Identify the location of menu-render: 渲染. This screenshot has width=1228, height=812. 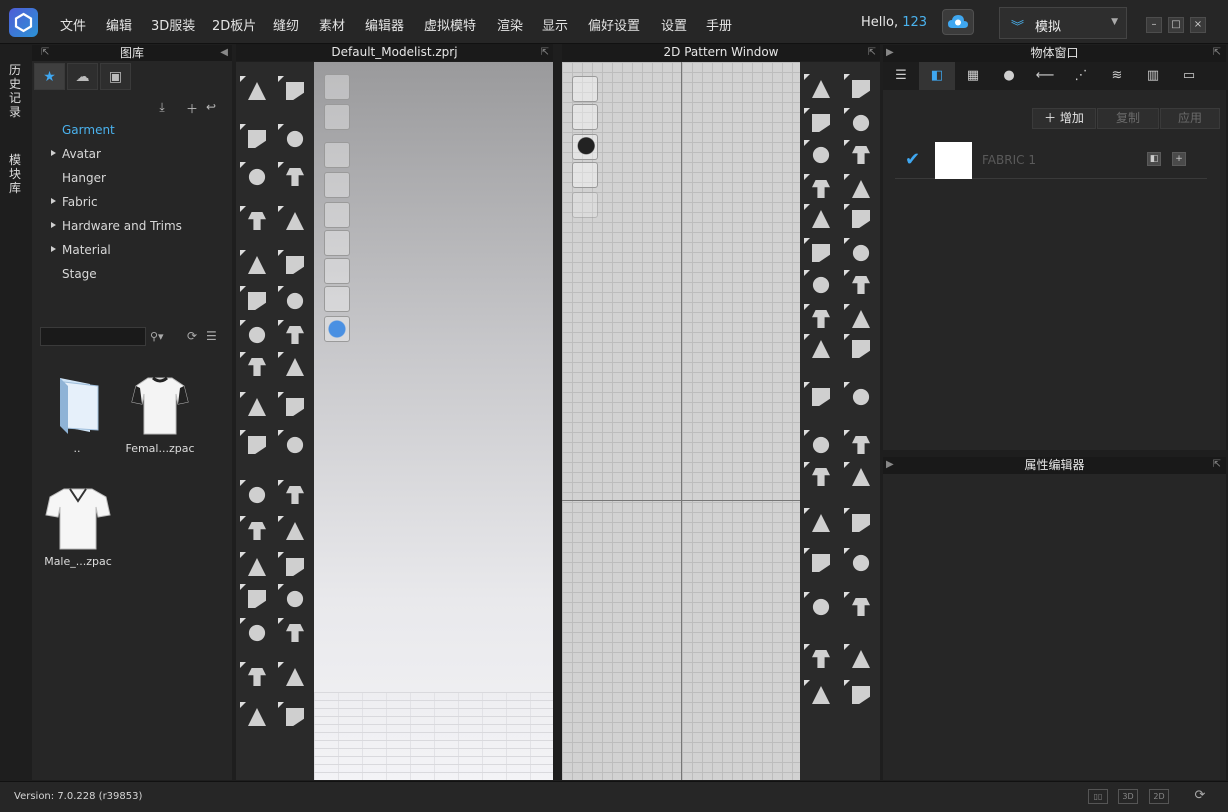
(510, 24).